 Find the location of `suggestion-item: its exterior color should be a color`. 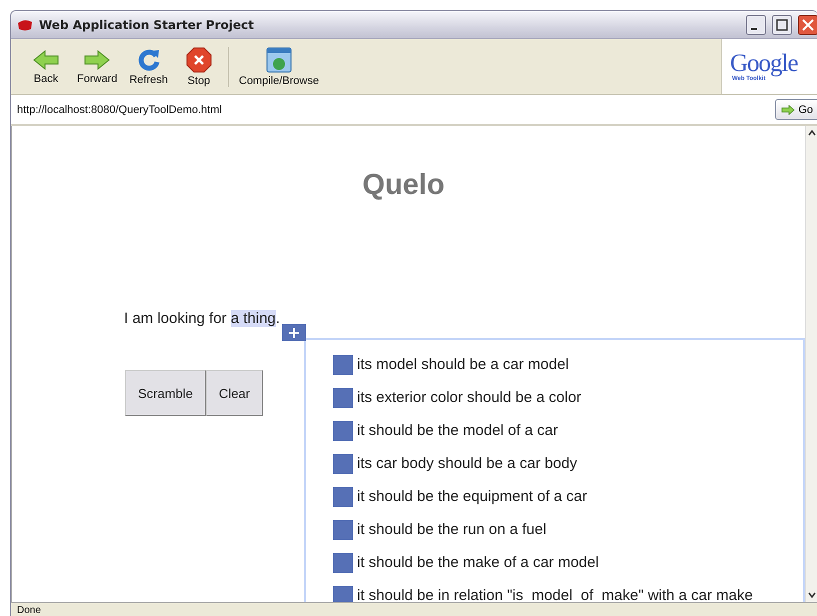

suggestion-item: its exterior color should be a color is located at coordinates (469, 397).